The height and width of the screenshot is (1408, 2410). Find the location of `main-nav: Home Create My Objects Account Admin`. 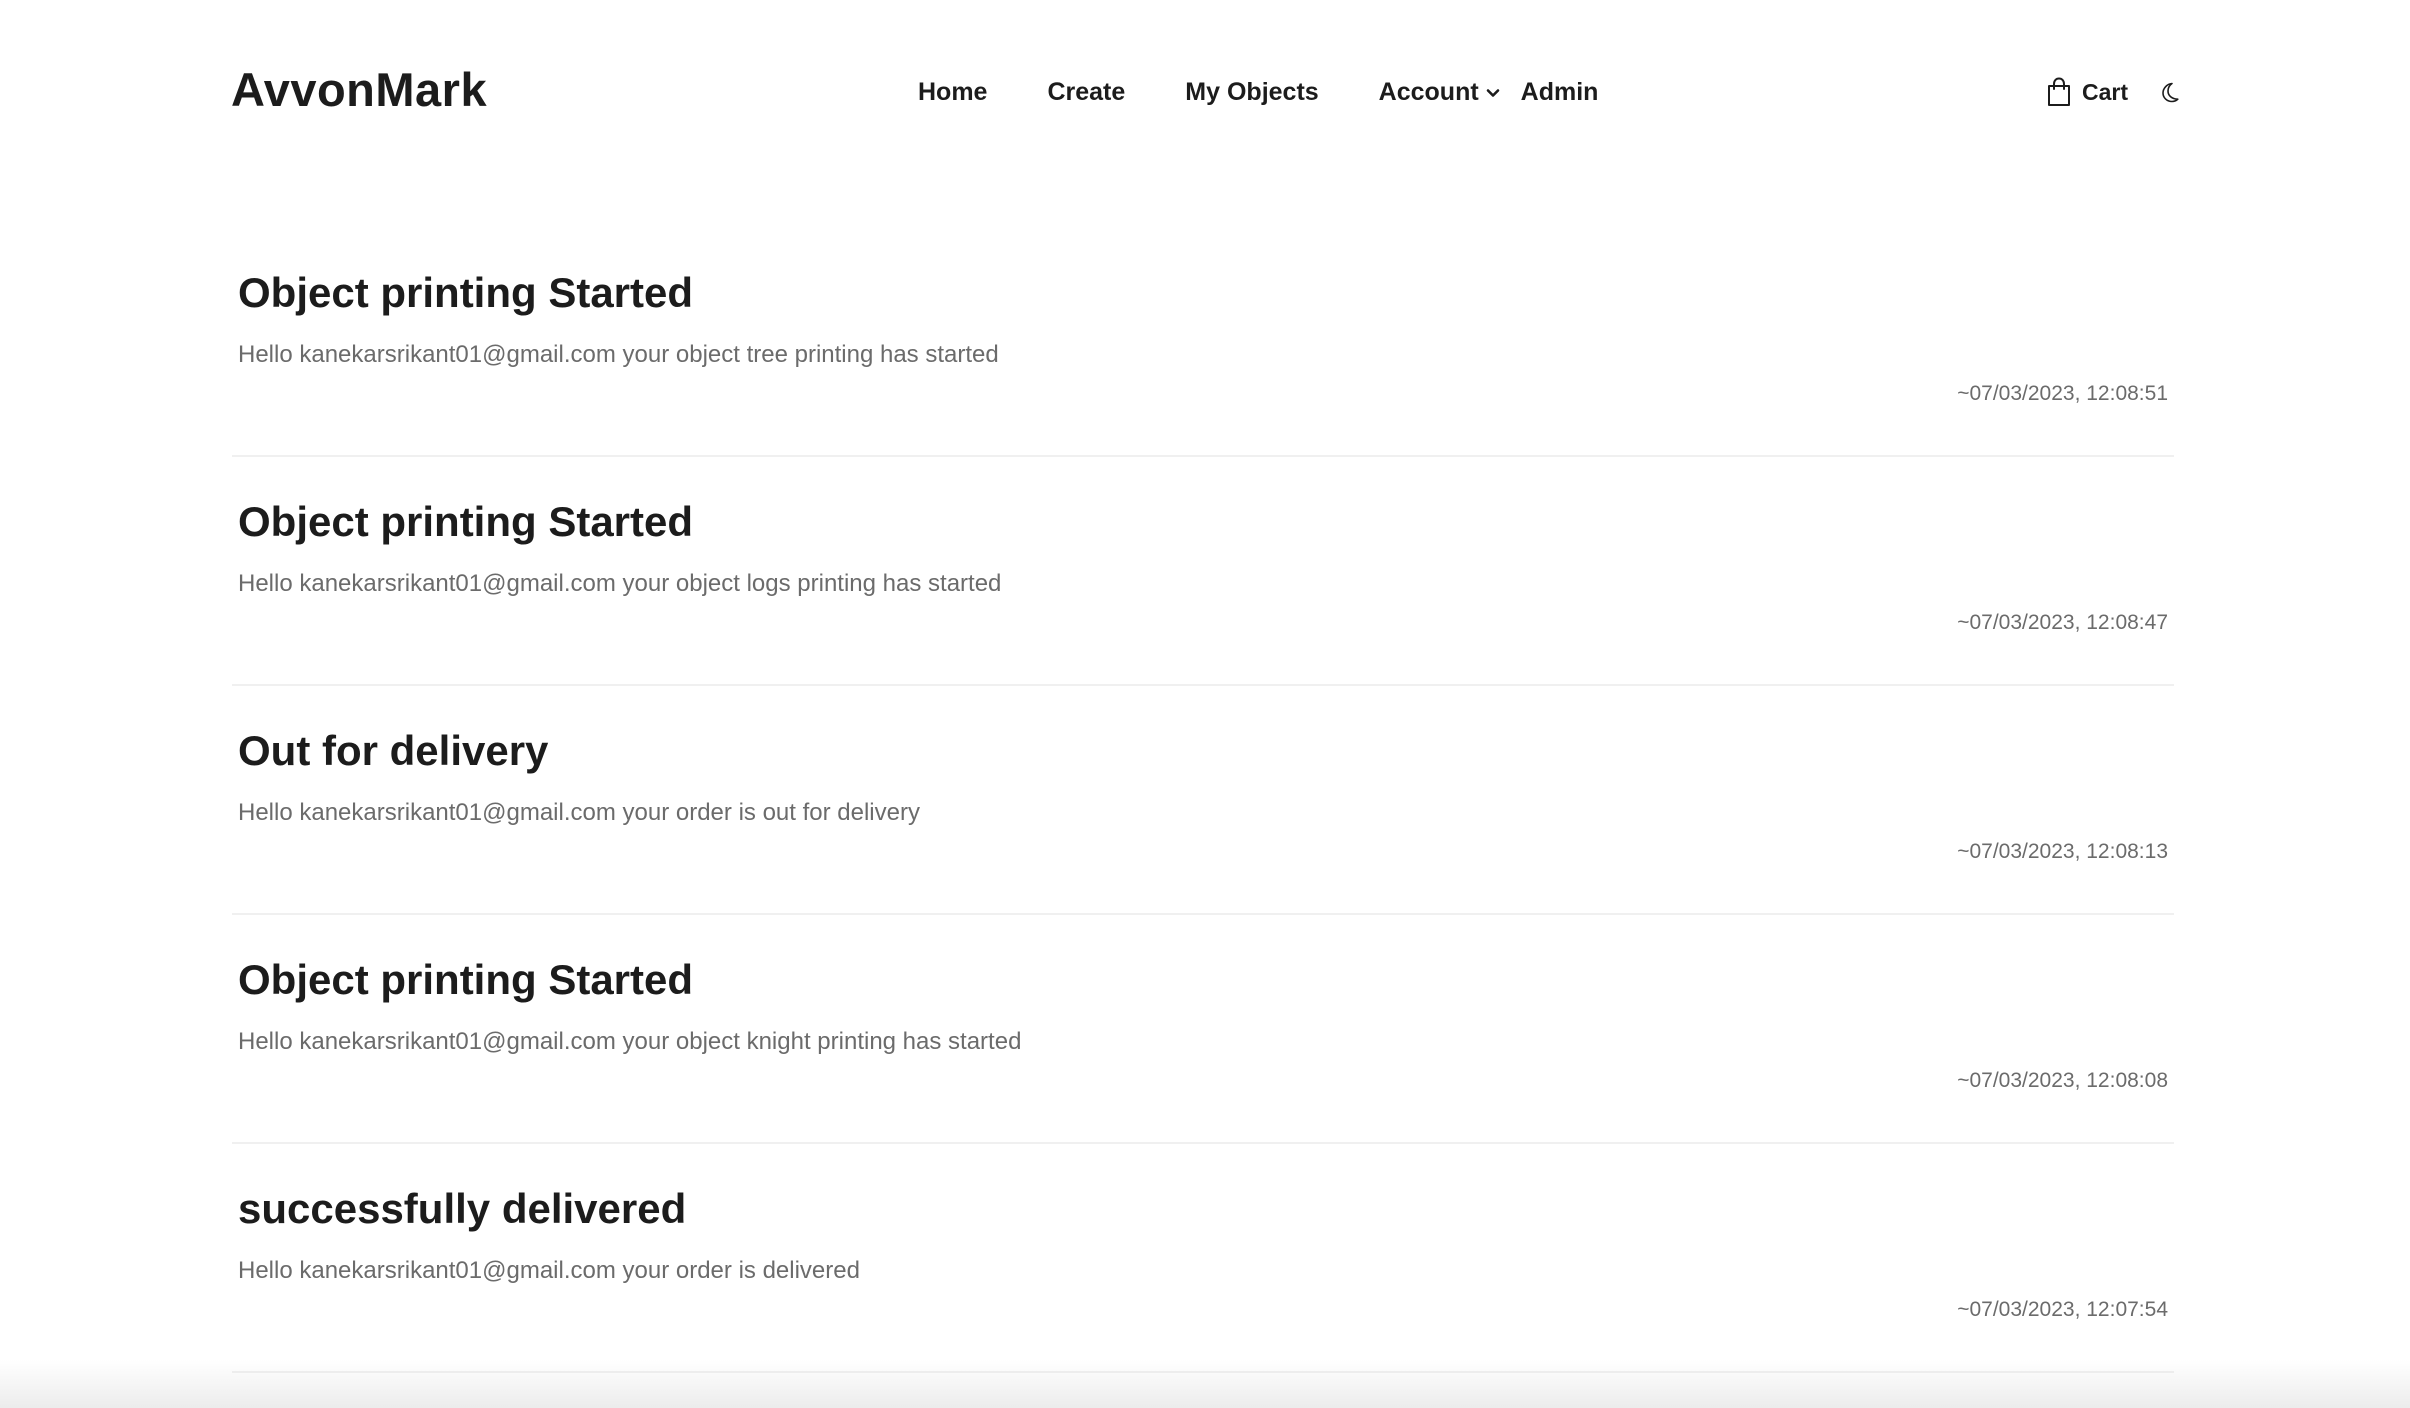

main-nav: Home Create My Objects Account Admin is located at coordinates (1258, 92).